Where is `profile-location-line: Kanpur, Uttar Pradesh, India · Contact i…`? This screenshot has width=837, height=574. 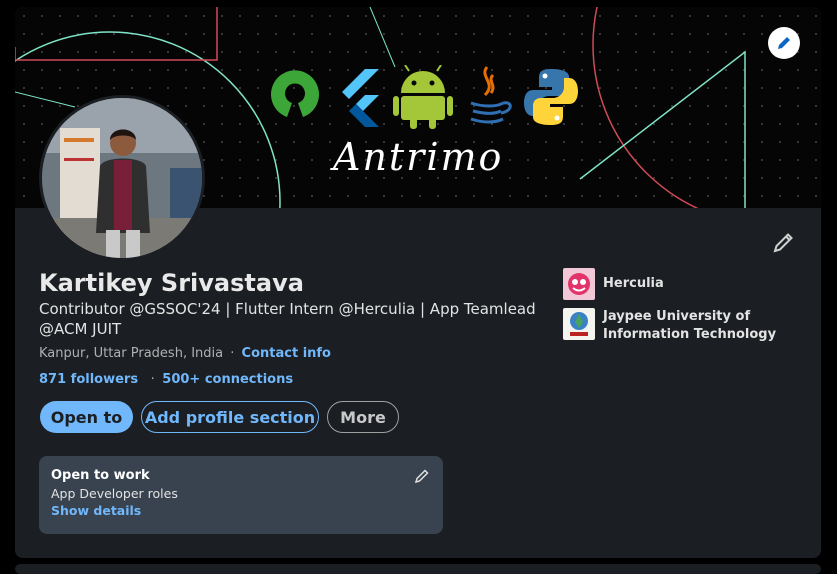
profile-location-line: Kanpur, Uttar Pradesh, India · Contact i… is located at coordinates (185, 353).